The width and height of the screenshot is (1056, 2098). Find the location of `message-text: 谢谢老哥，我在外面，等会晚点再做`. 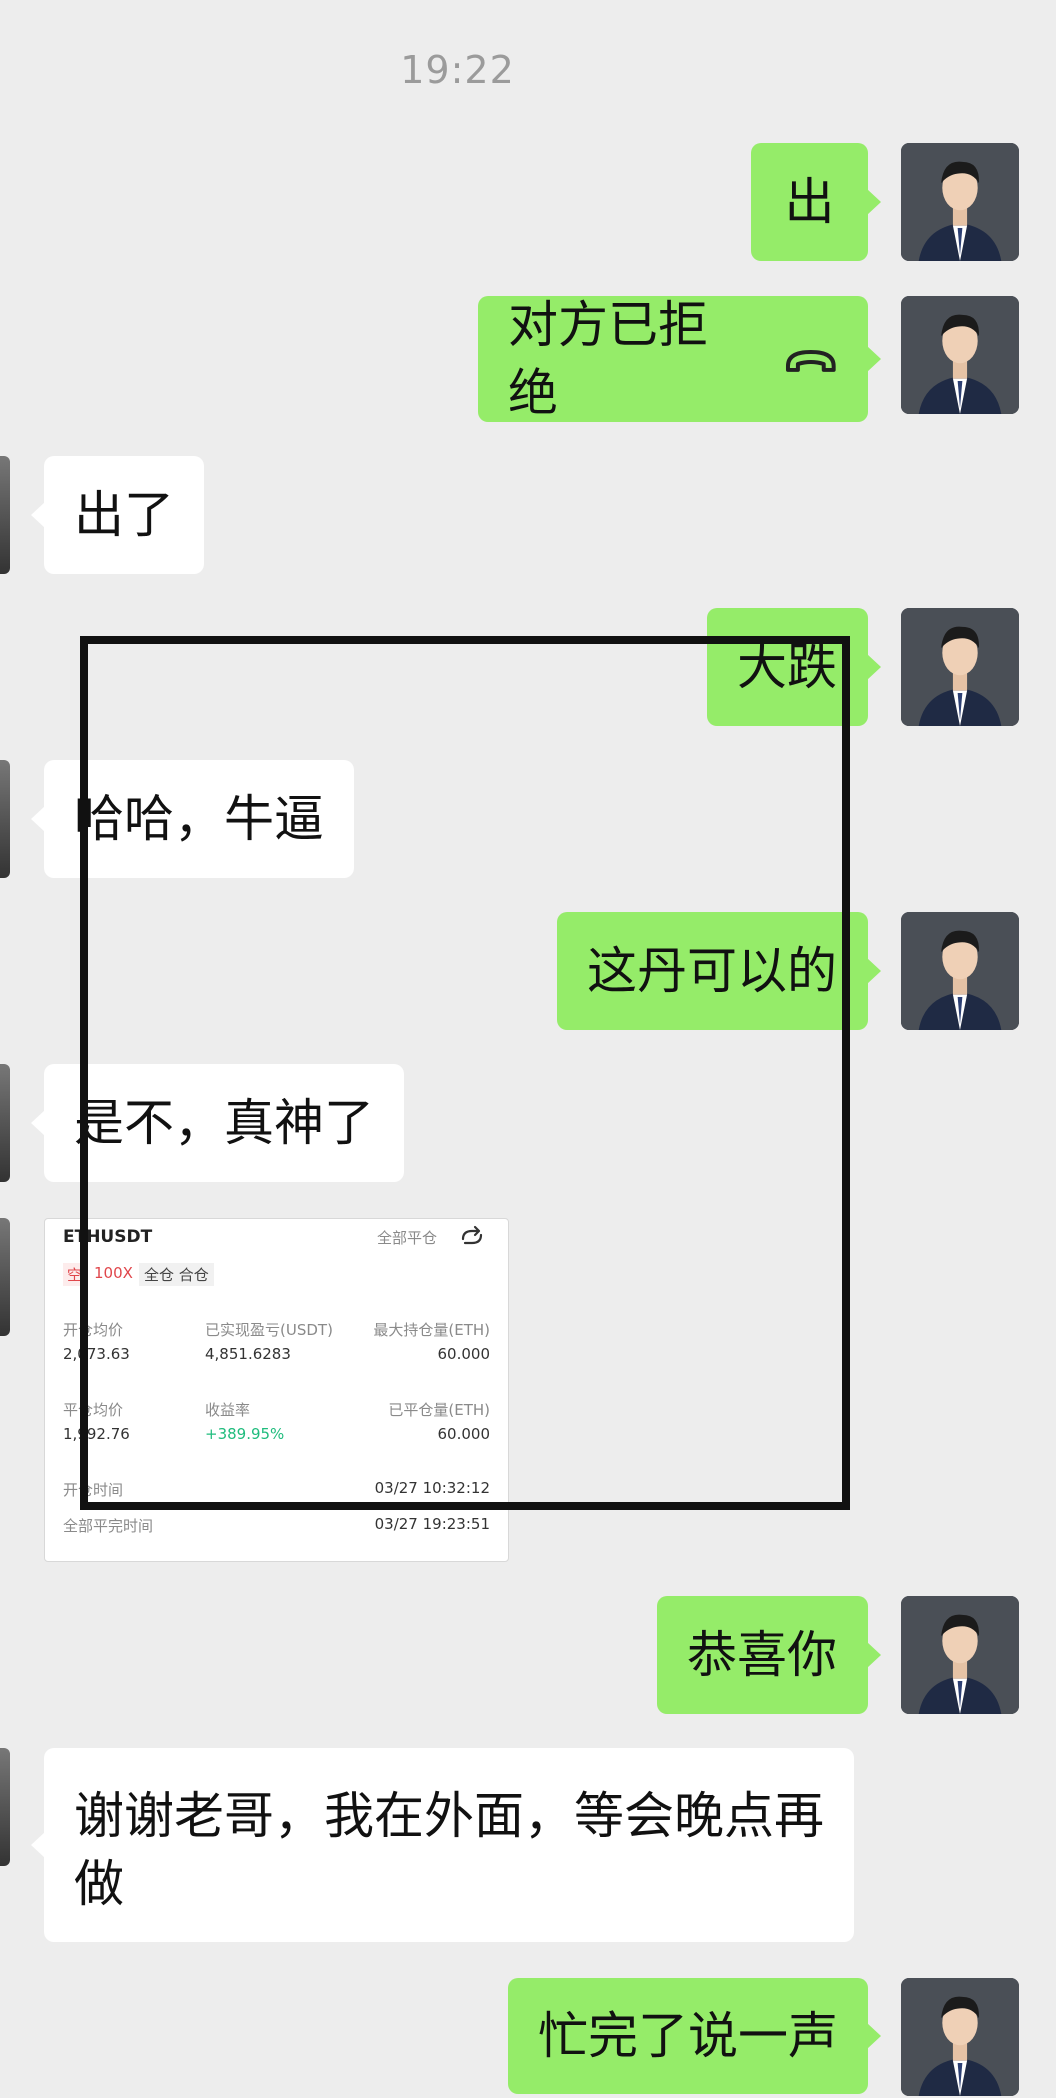

message-text: 谢谢老哥，我在外面，等会晚点再做 is located at coordinates (449, 1850).